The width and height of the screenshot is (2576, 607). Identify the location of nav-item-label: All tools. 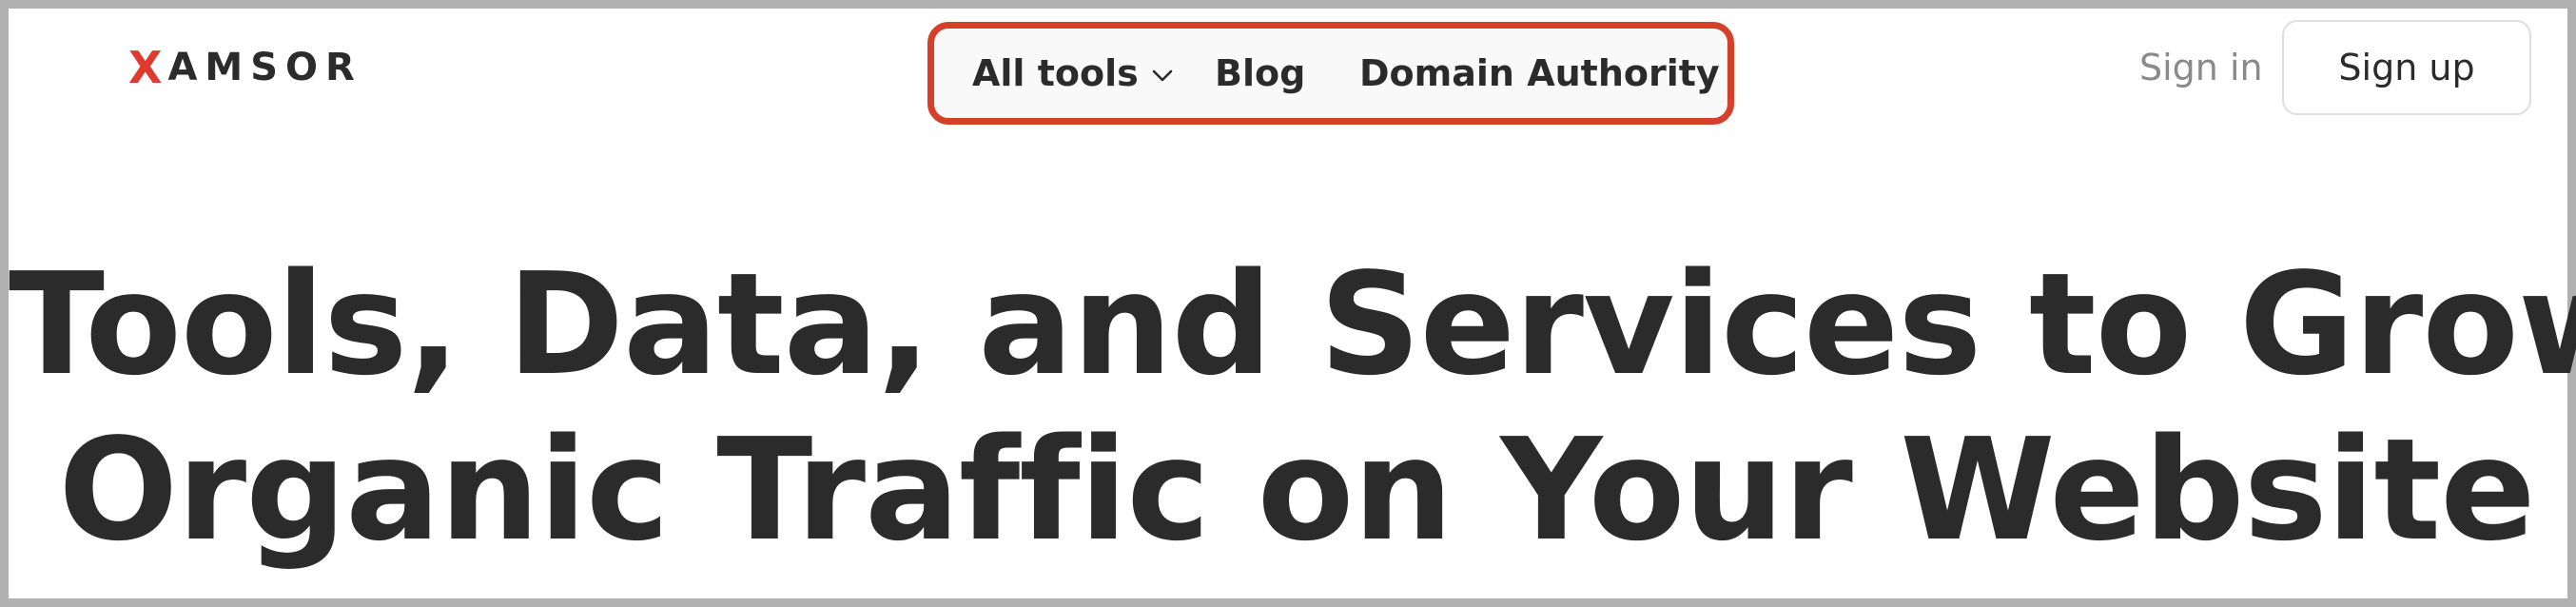
(1055, 73).